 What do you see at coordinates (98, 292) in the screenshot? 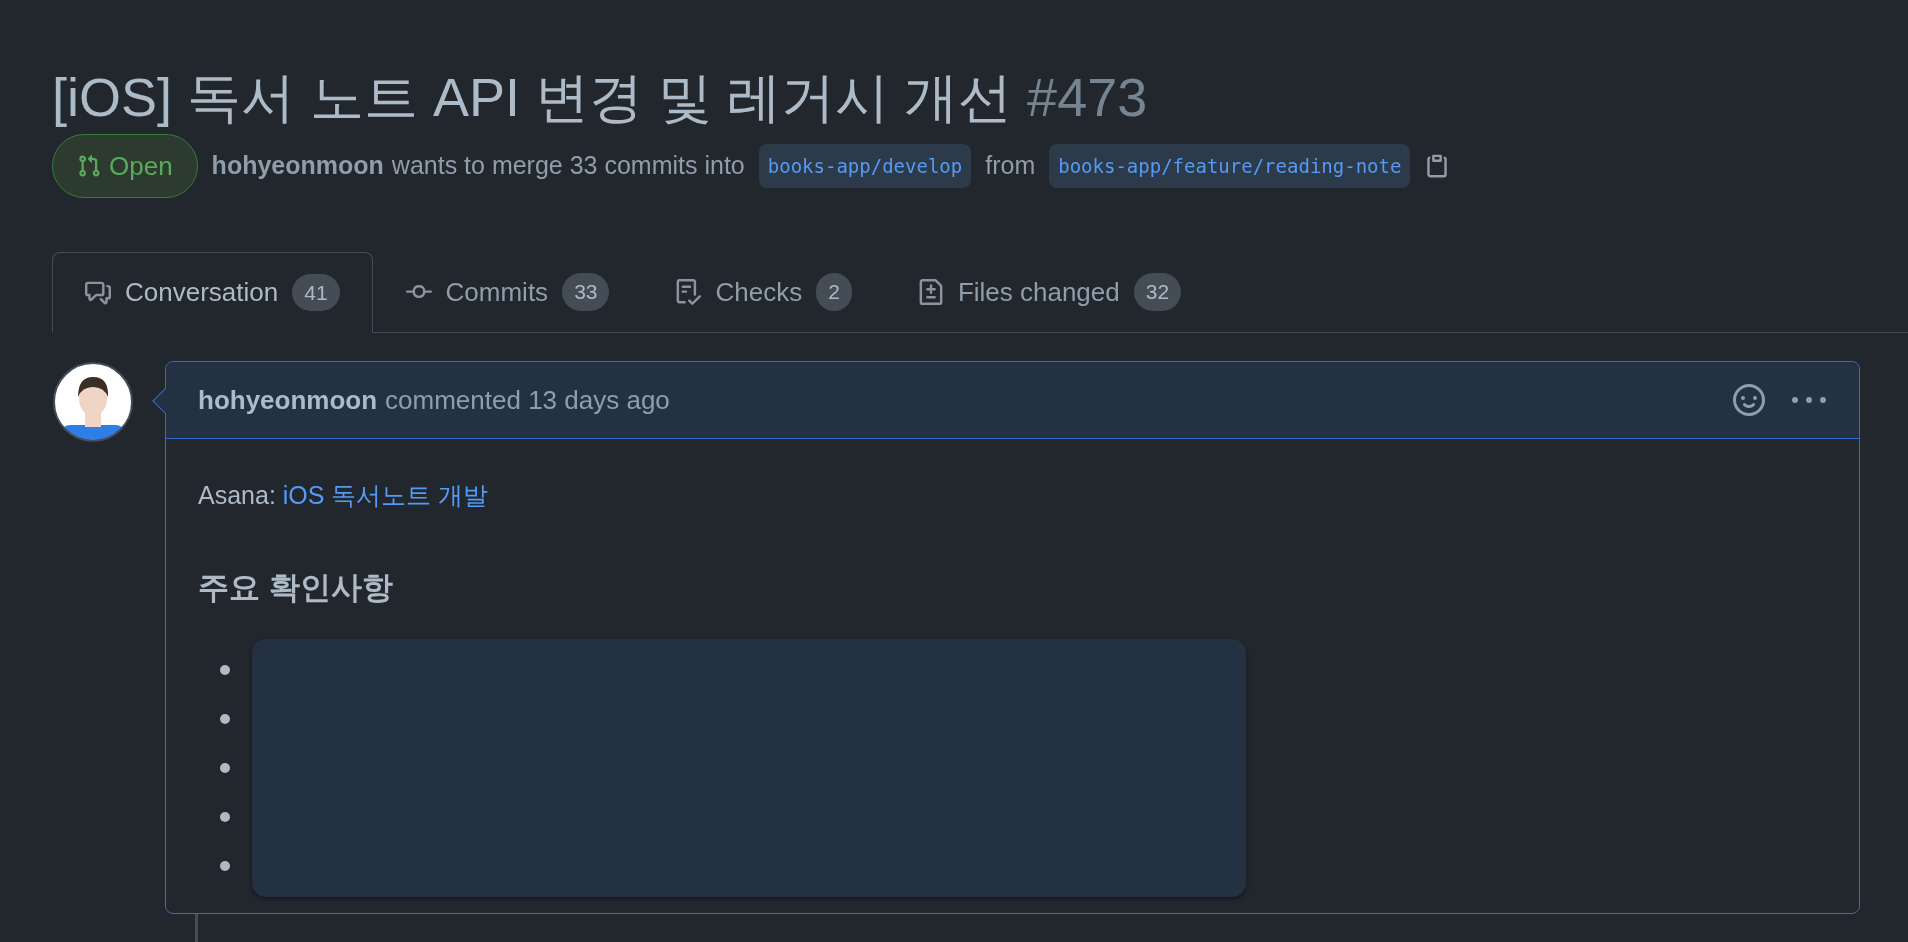
I see `comment-discussion-icon` at bounding box center [98, 292].